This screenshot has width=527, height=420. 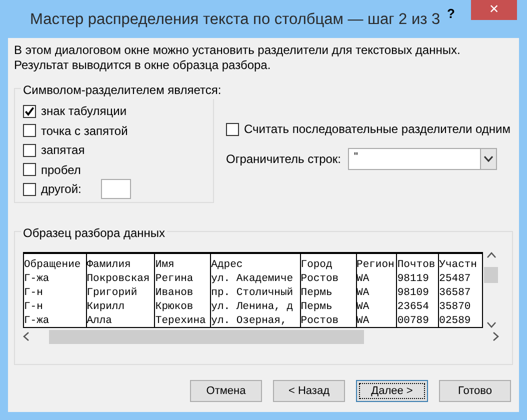 I want to click on caret-icon, so click(x=488, y=159).